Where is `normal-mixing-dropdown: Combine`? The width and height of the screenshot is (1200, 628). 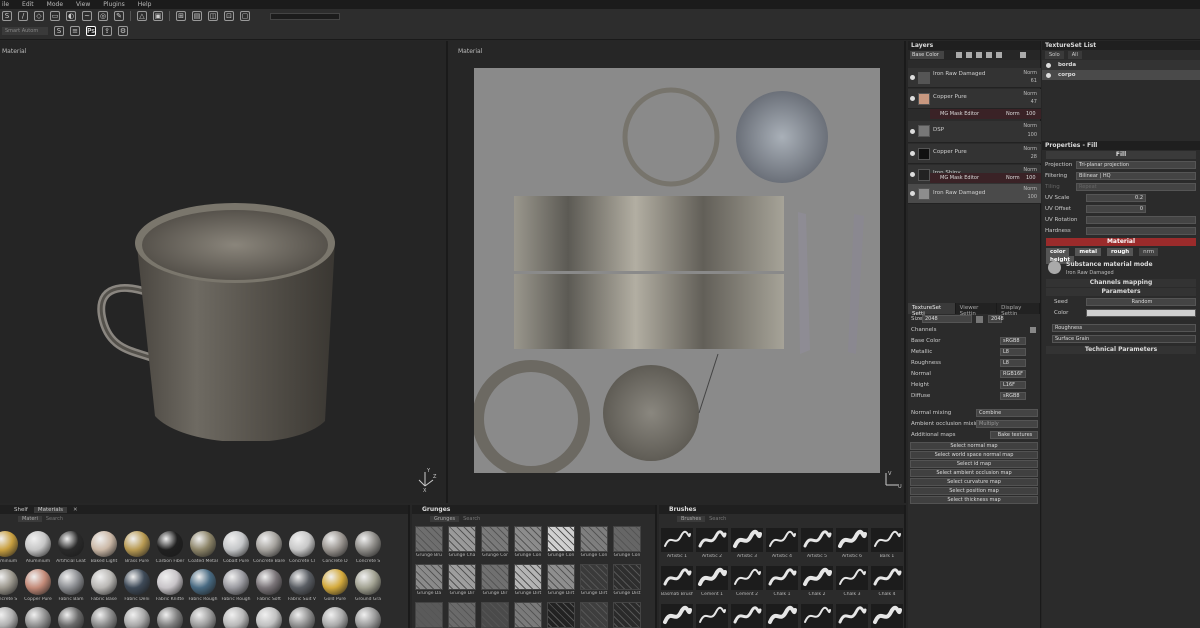 normal-mixing-dropdown: Combine is located at coordinates (1007, 413).